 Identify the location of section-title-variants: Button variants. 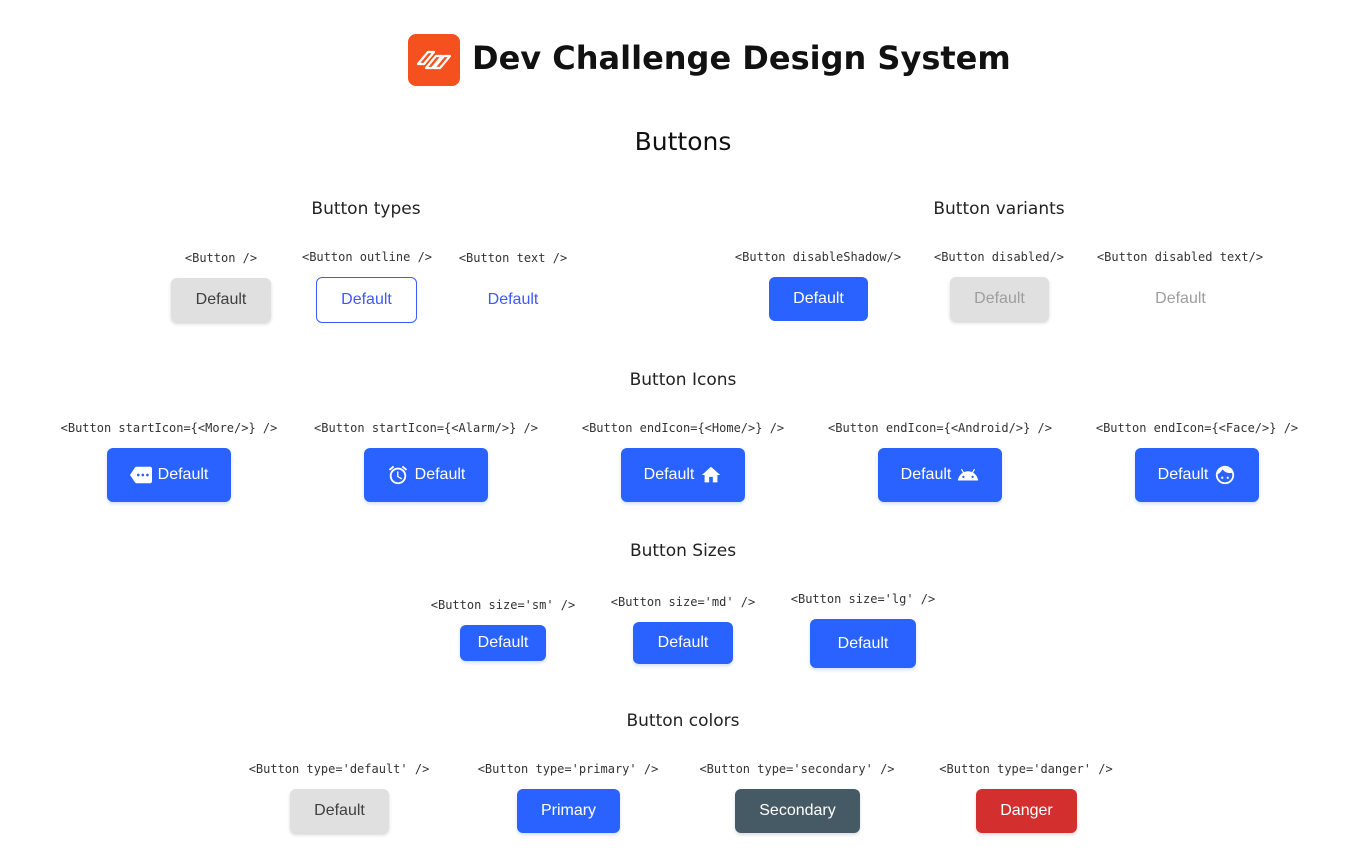
(999, 209).